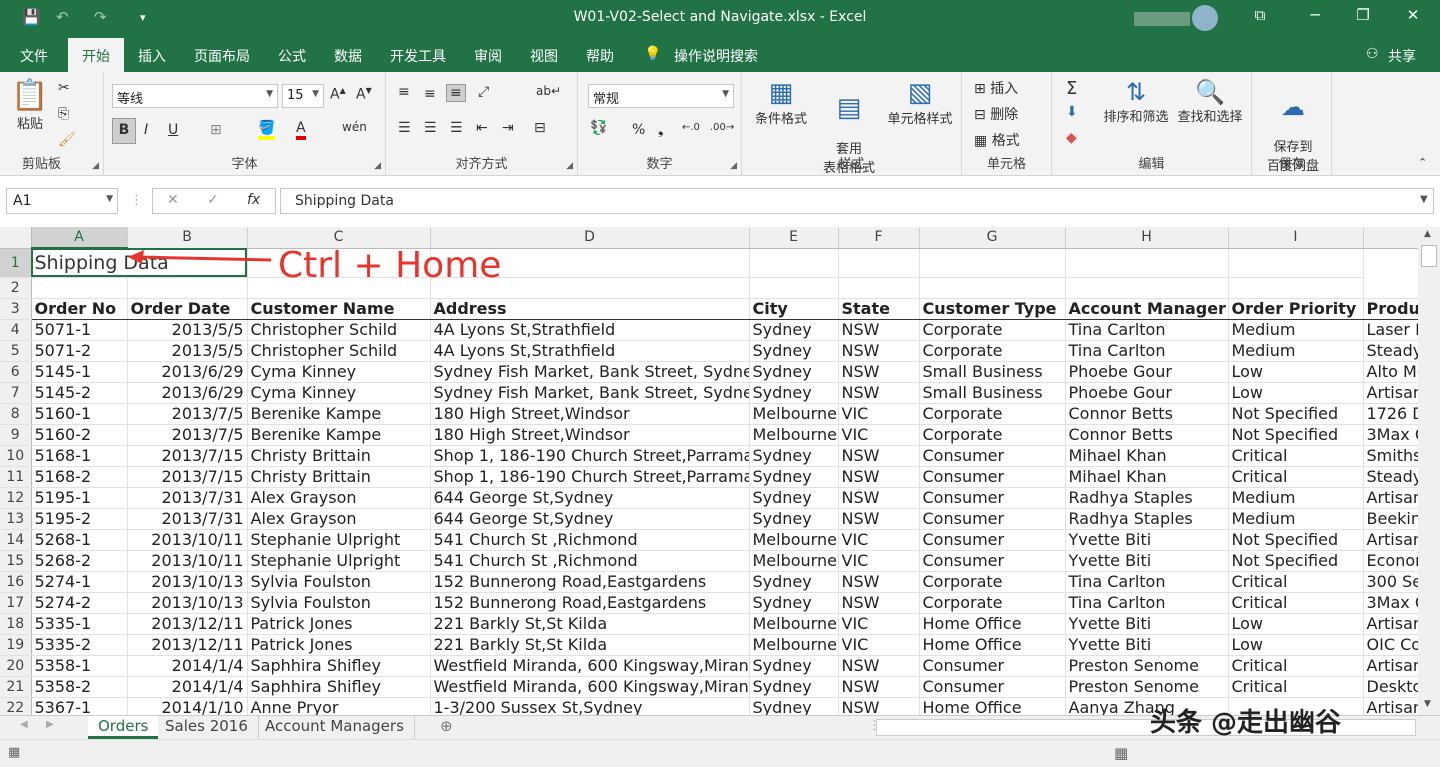 The height and width of the screenshot is (767, 1440). Describe the element at coordinates (16, 498) in the screenshot. I see `row-header: 12` at that location.